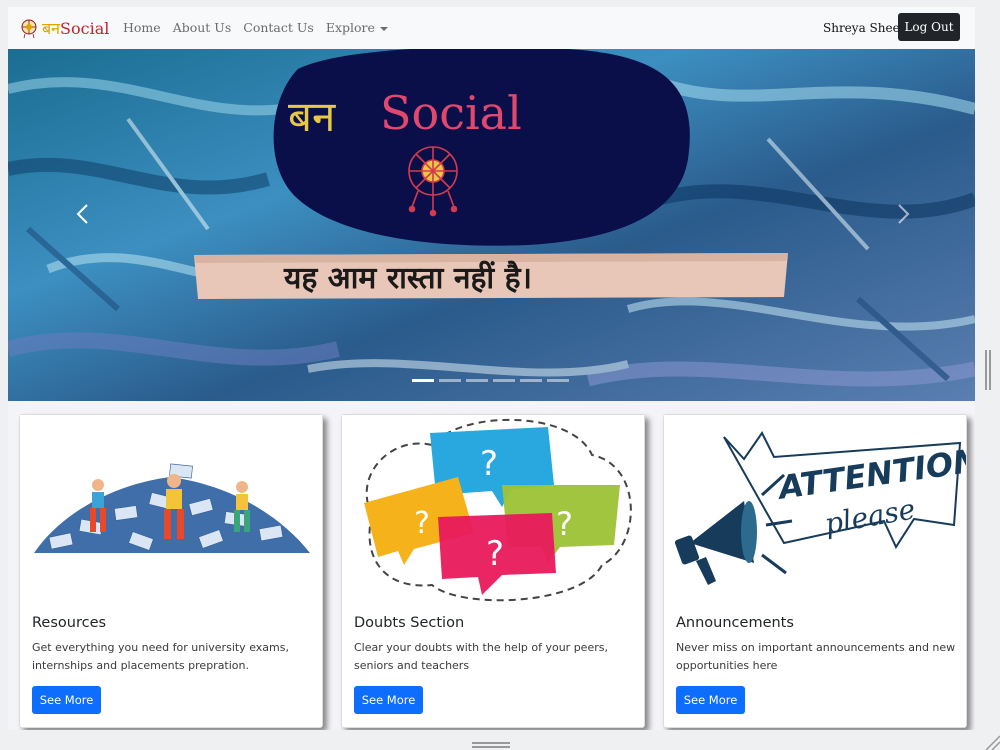 This screenshot has height=750, width=1000. What do you see at coordinates (863, 28) in the screenshot?
I see `user-name: Shreya Sheel` at bounding box center [863, 28].